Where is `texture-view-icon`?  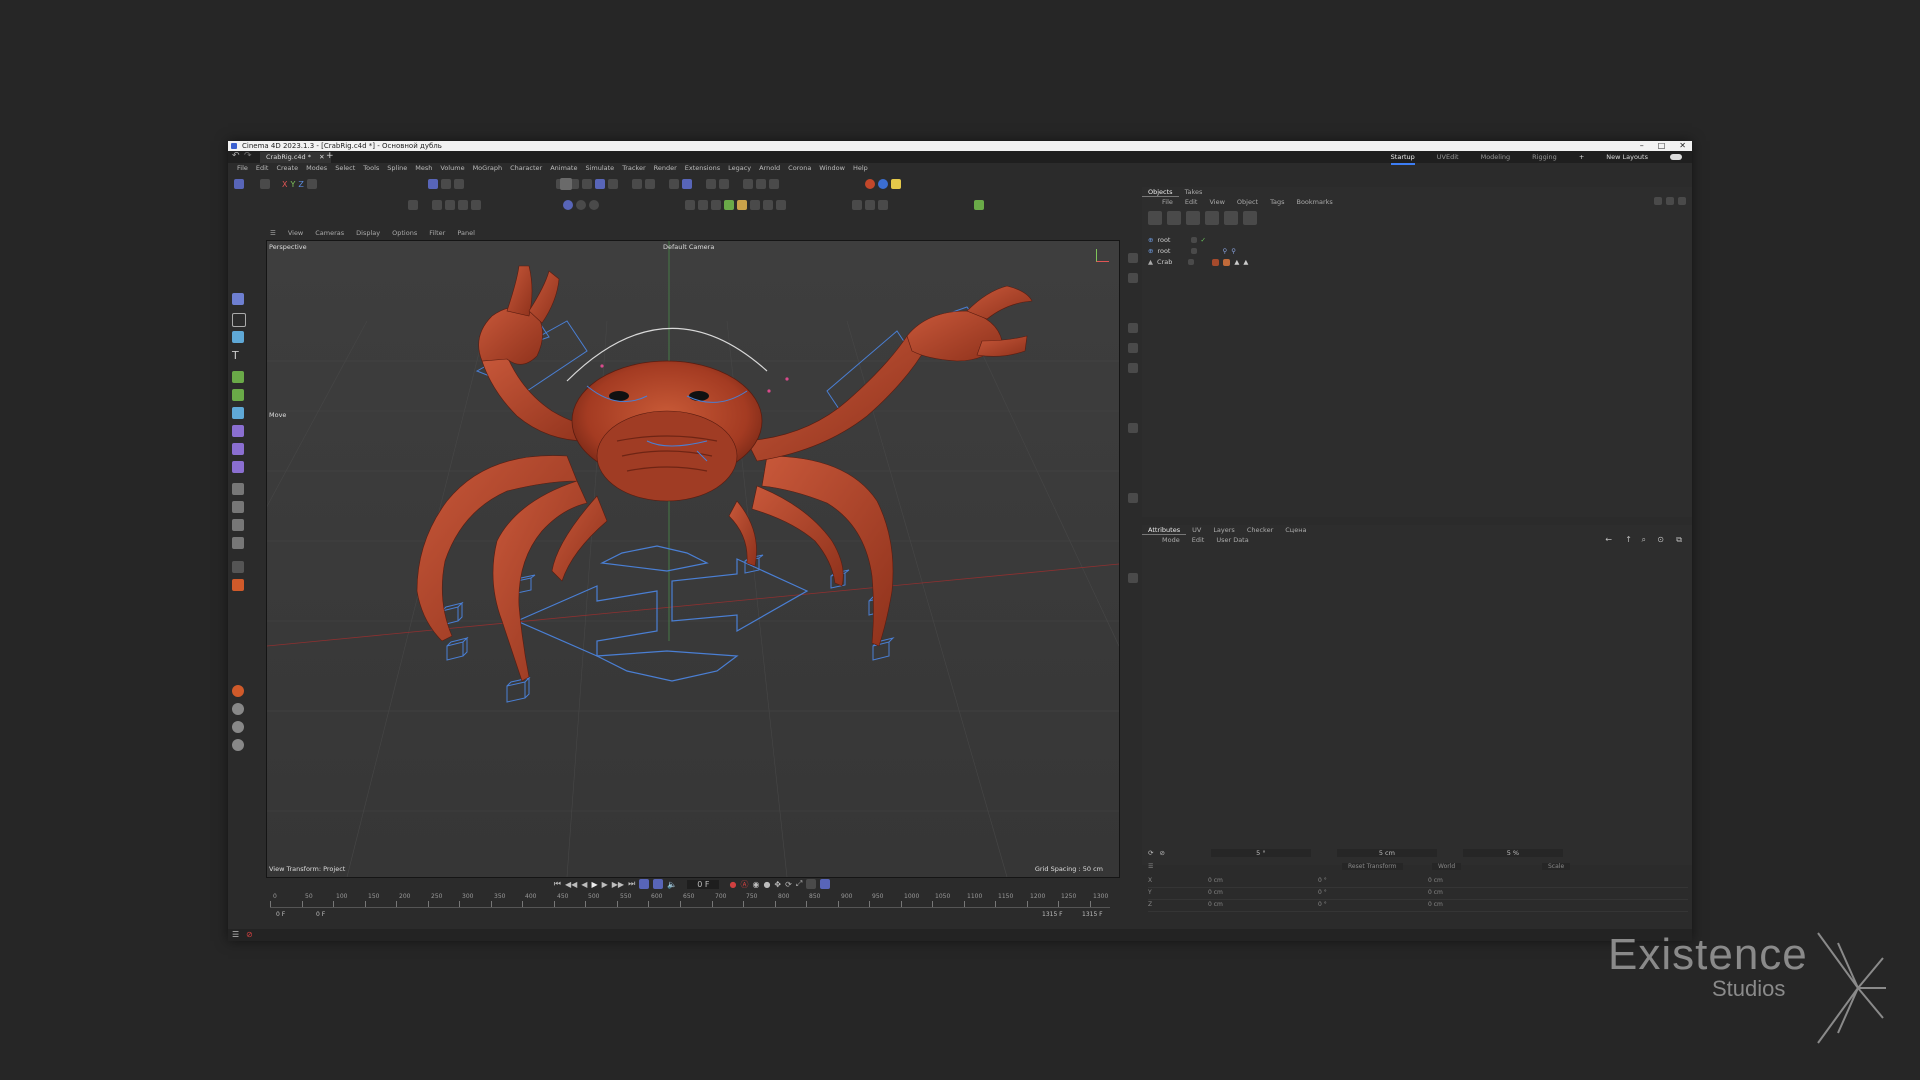
texture-view-icon is located at coordinates (463, 205).